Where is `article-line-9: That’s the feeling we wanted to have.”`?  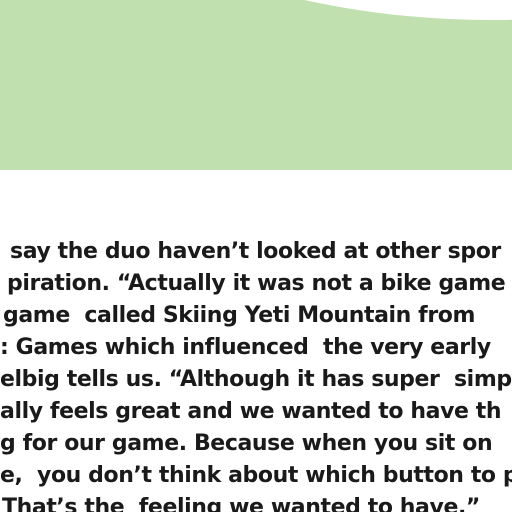 article-line-9: That’s the feeling we wanted to have.” is located at coordinates (241, 503).